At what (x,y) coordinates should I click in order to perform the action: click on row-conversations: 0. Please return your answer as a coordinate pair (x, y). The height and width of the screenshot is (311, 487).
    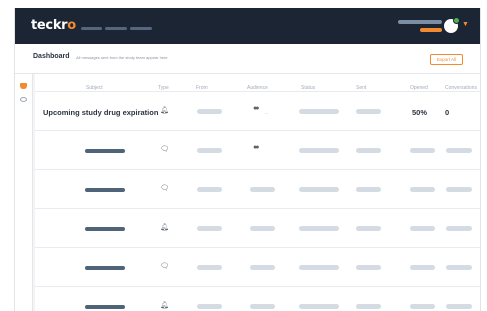
    Looking at the image, I should click on (447, 112).